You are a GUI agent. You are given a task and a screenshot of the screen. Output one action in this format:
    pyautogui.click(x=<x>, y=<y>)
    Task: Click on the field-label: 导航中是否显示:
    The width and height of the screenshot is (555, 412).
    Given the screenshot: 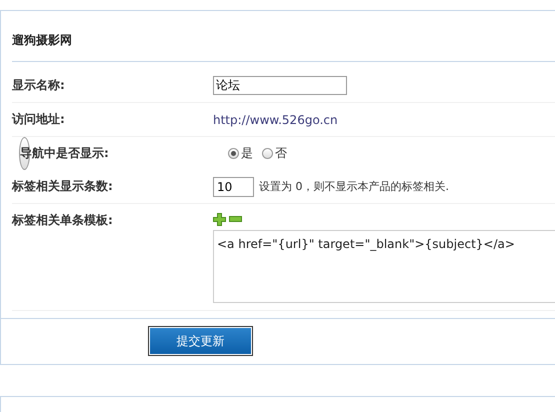 What is the action you would take?
    pyautogui.click(x=65, y=153)
    